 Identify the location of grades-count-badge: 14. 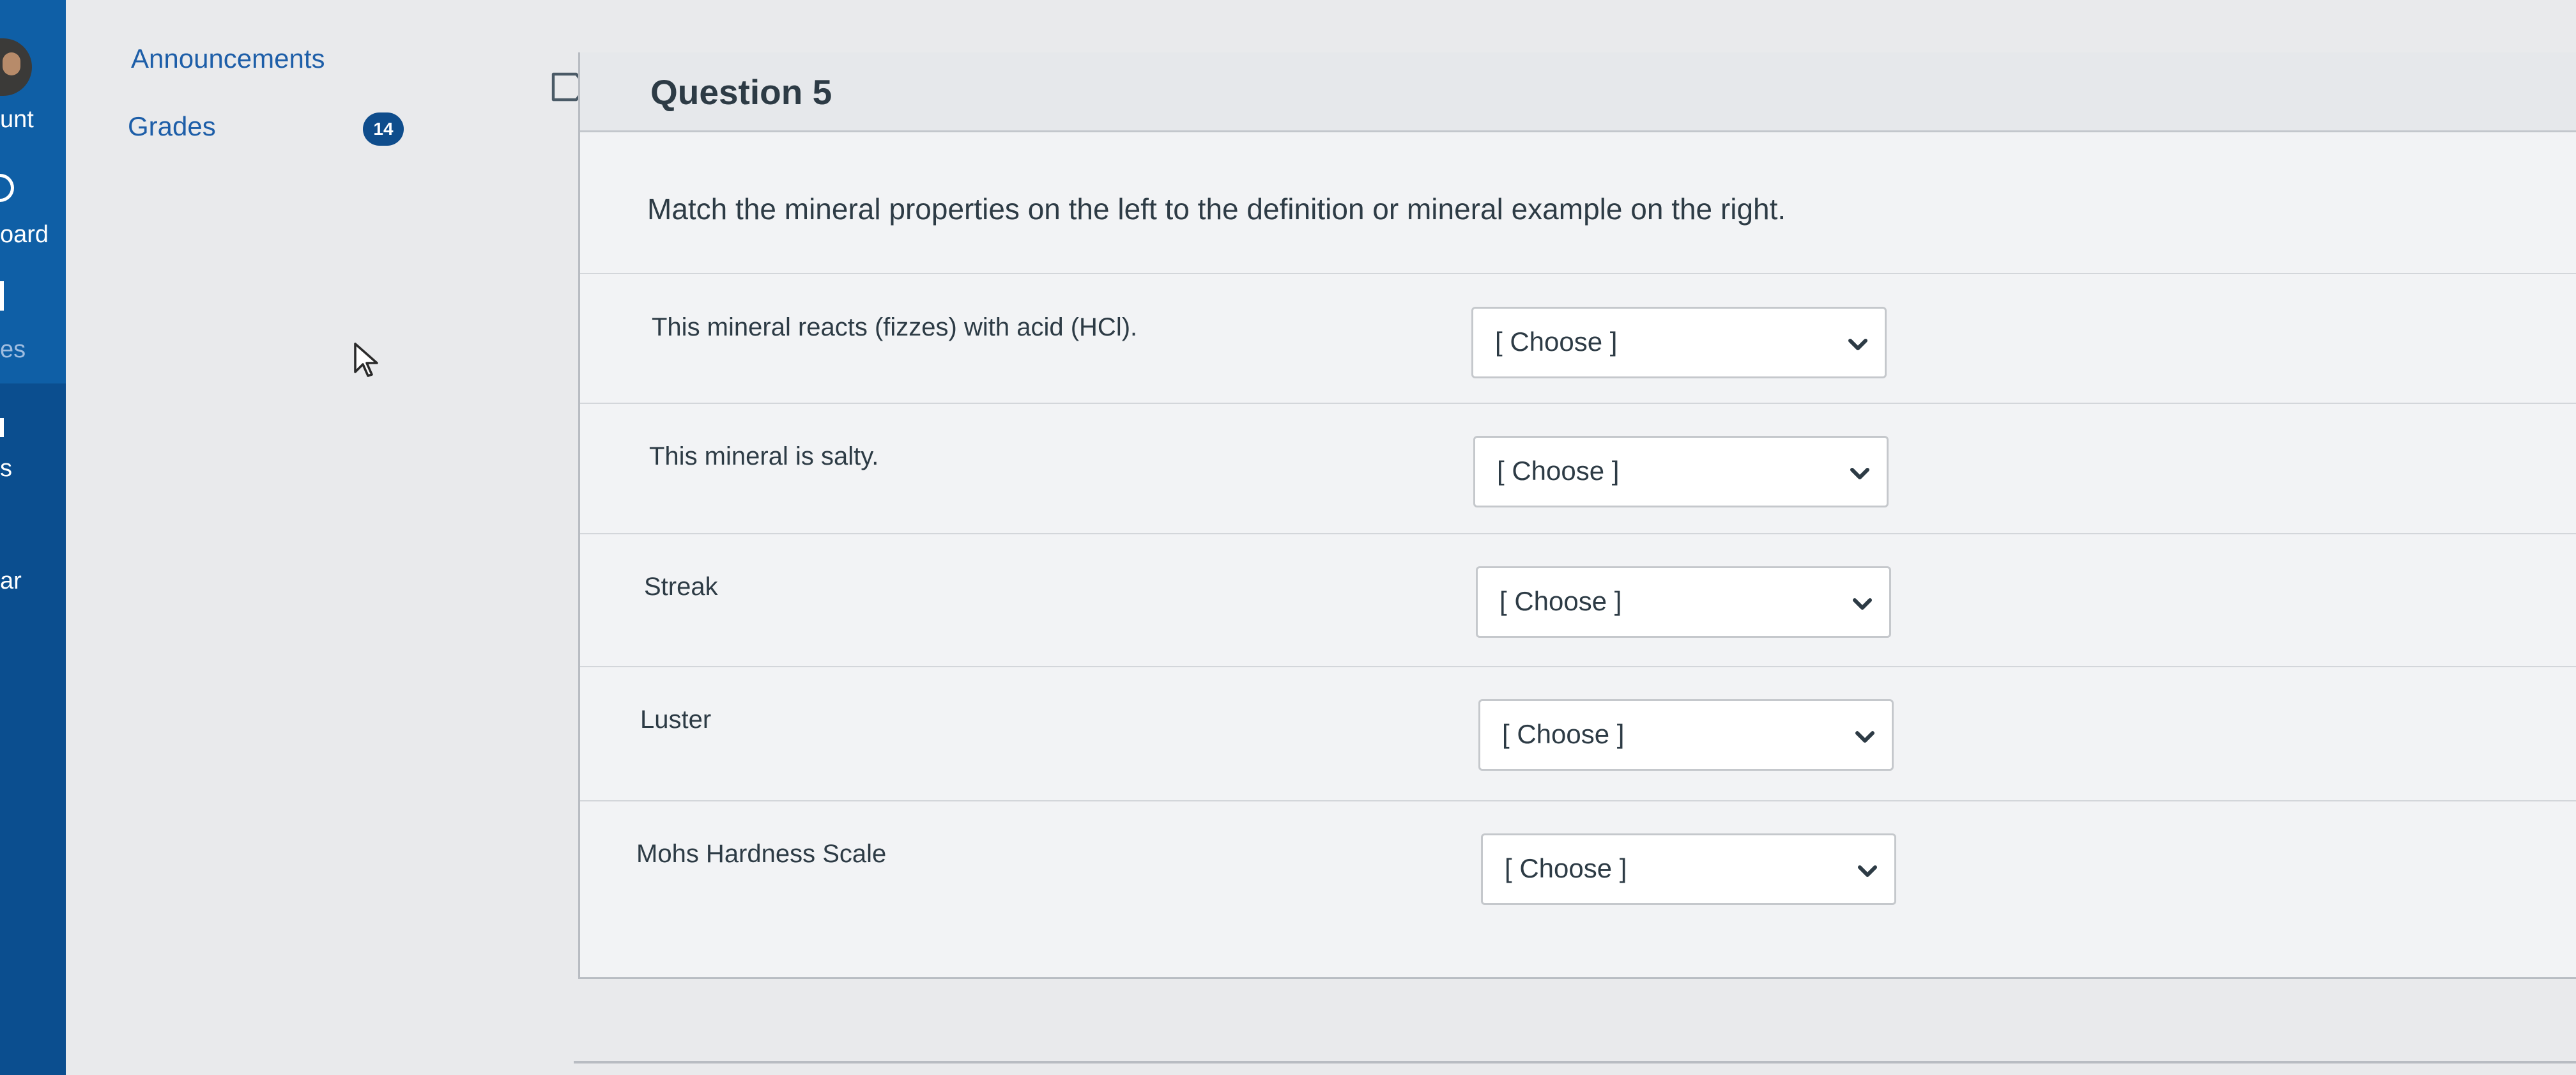
(383, 129).